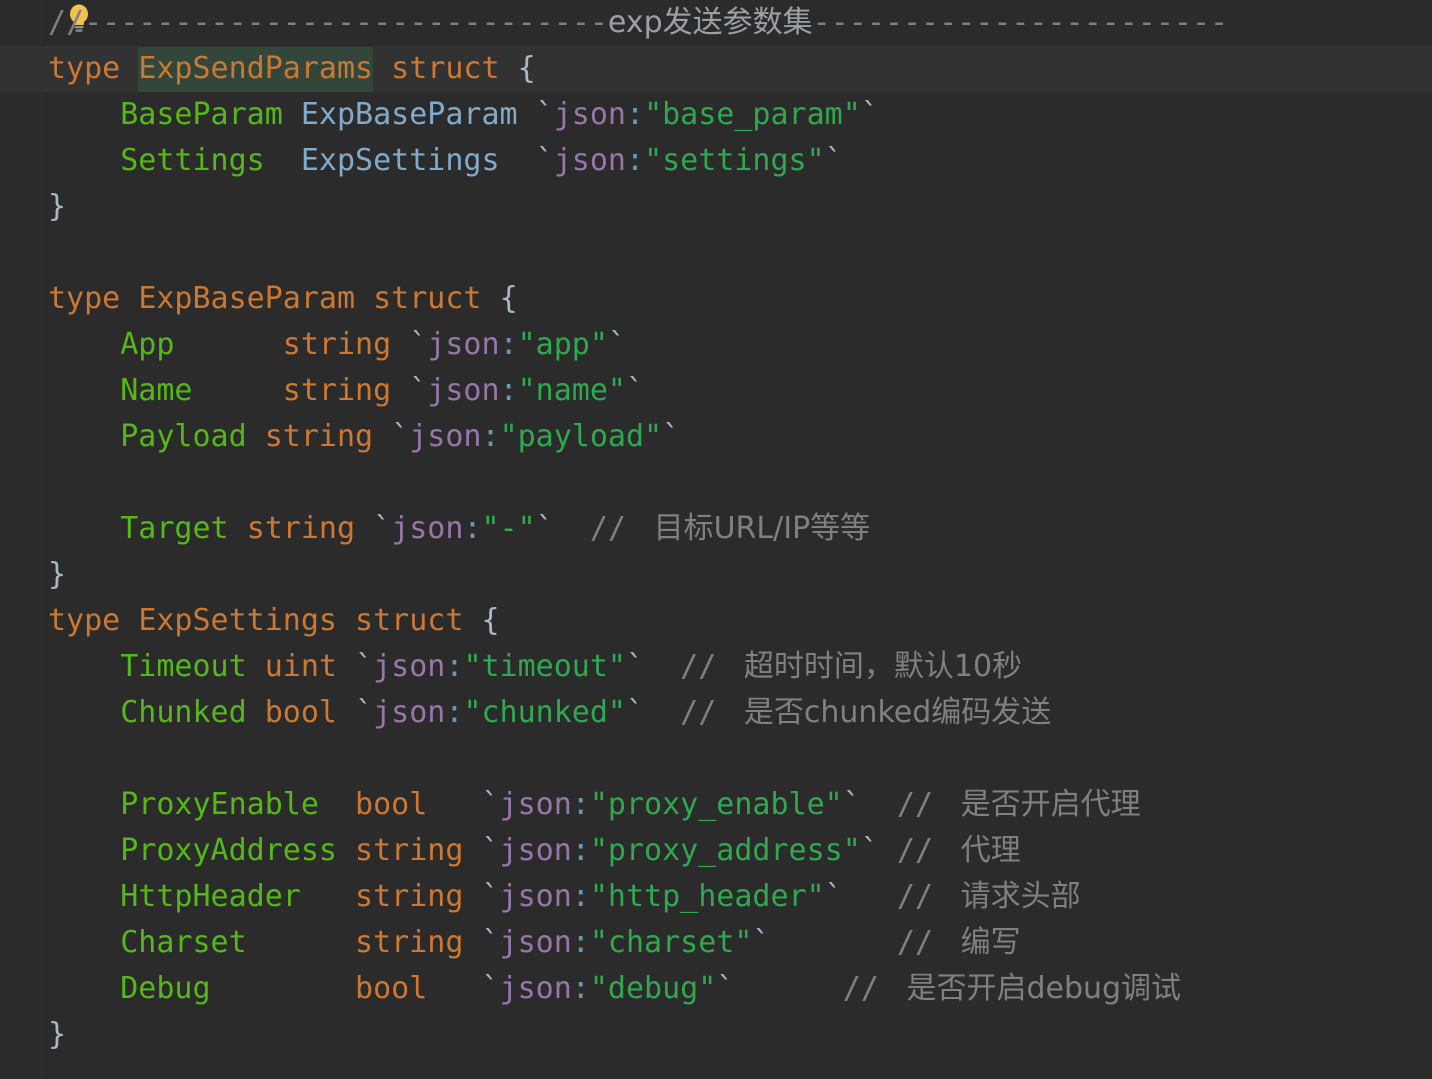 The height and width of the screenshot is (1079, 1432). What do you see at coordinates (671, 942) in the screenshot?
I see `code-token: "charset"` at bounding box center [671, 942].